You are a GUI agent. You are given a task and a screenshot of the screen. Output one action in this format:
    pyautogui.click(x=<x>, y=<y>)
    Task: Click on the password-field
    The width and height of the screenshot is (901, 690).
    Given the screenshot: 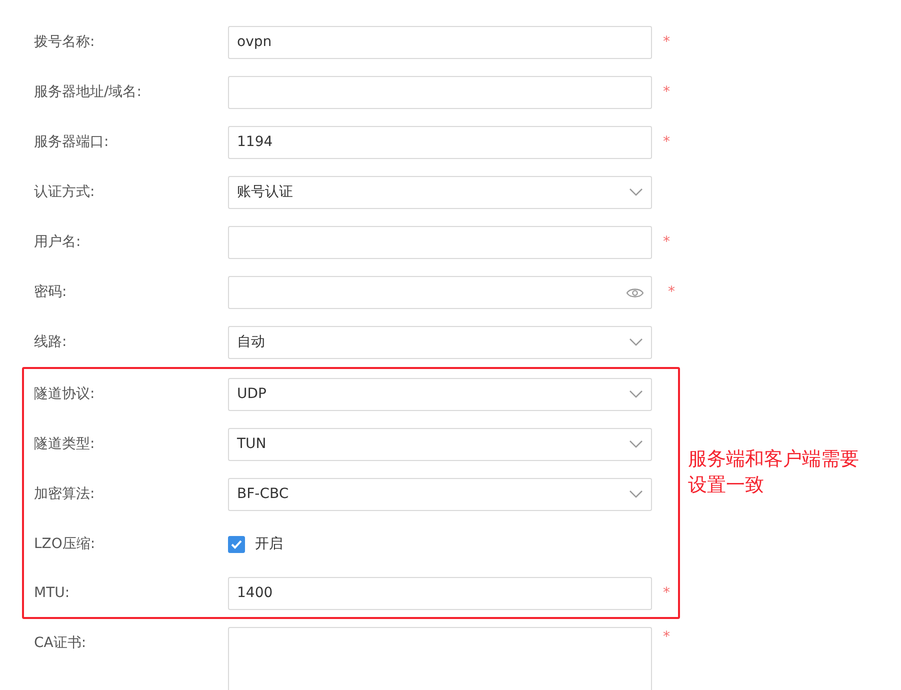 What is the action you would take?
    pyautogui.click(x=440, y=292)
    